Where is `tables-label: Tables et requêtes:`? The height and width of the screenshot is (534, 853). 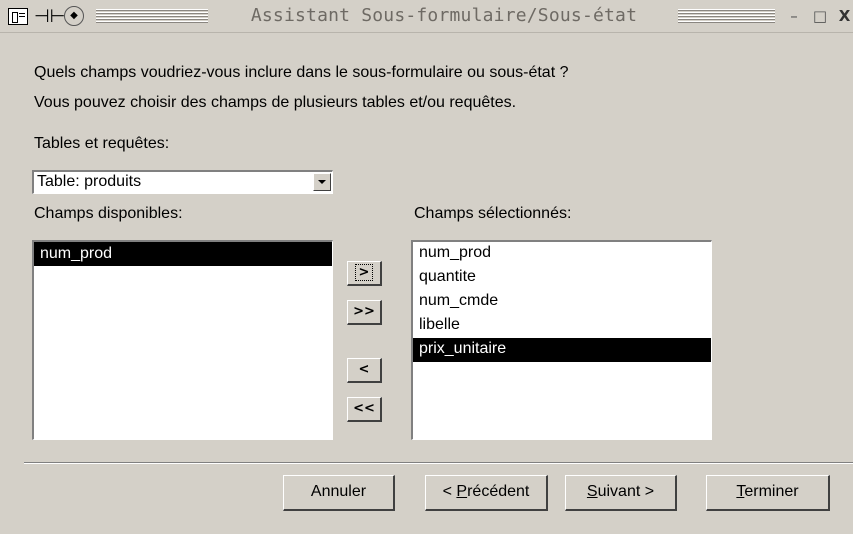 tables-label: Tables et requêtes: is located at coordinates (102, 143).